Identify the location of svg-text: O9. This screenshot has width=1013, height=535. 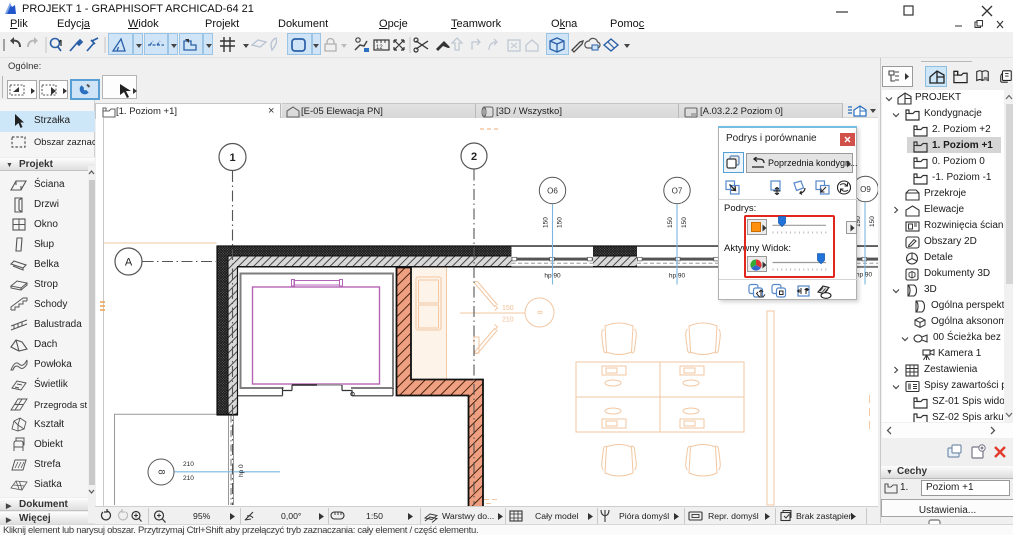
(865, 189).